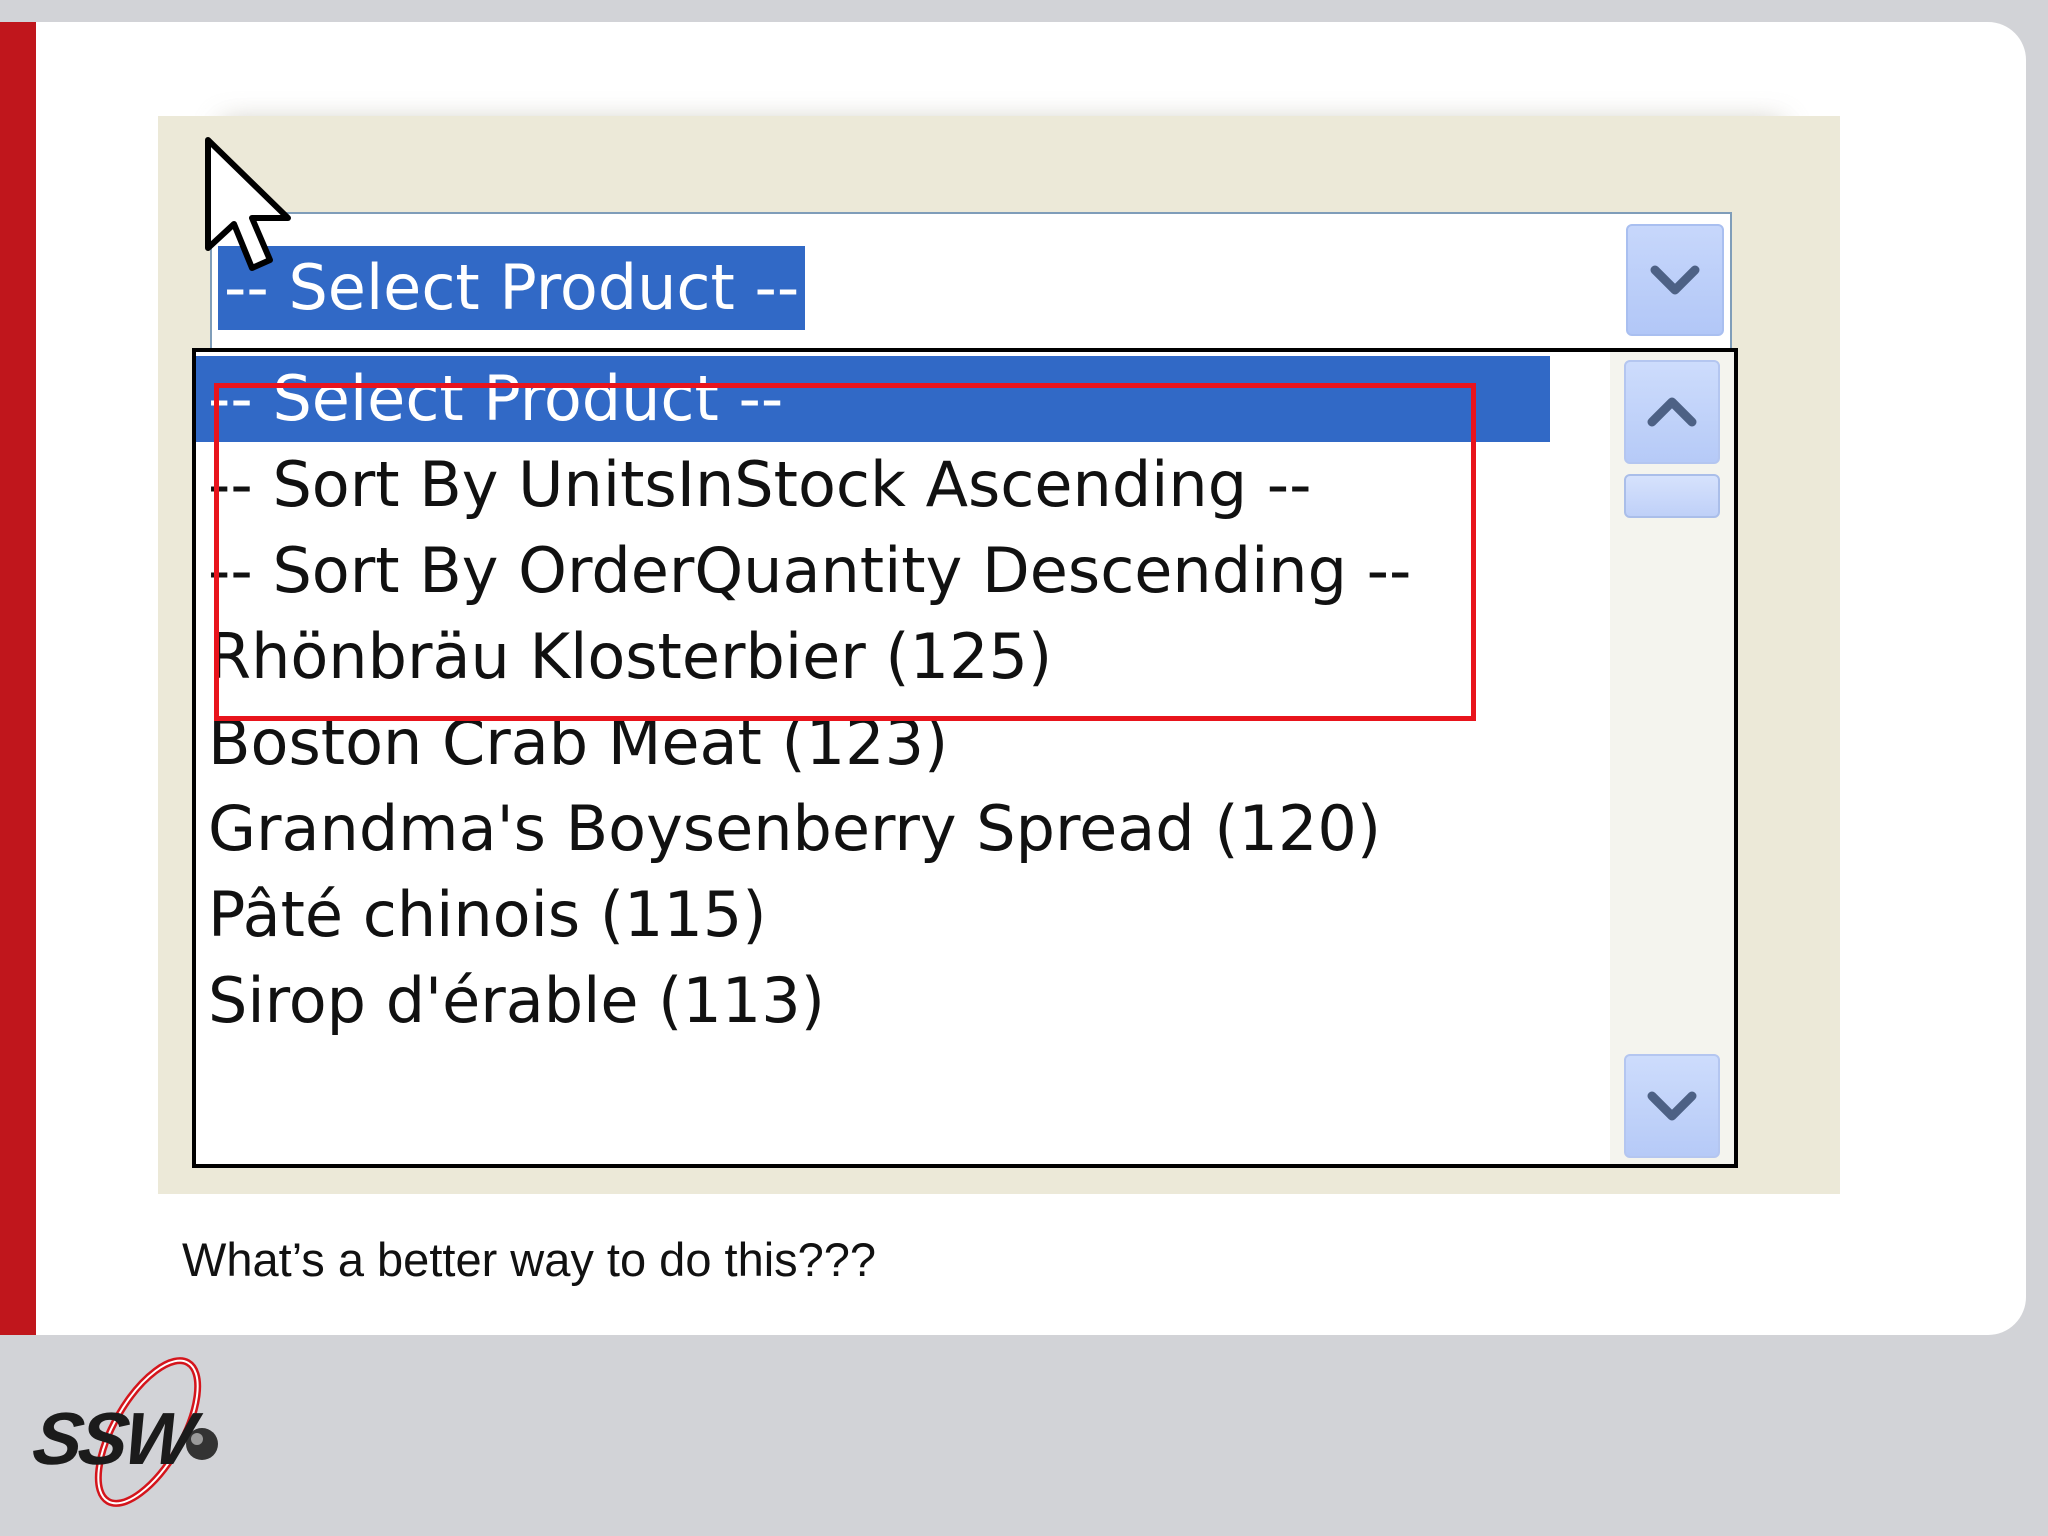 The height and width of the screenshot is (1536, 2048). I want to click on dropdown-option: -- Select Product --, so click(873, 399).